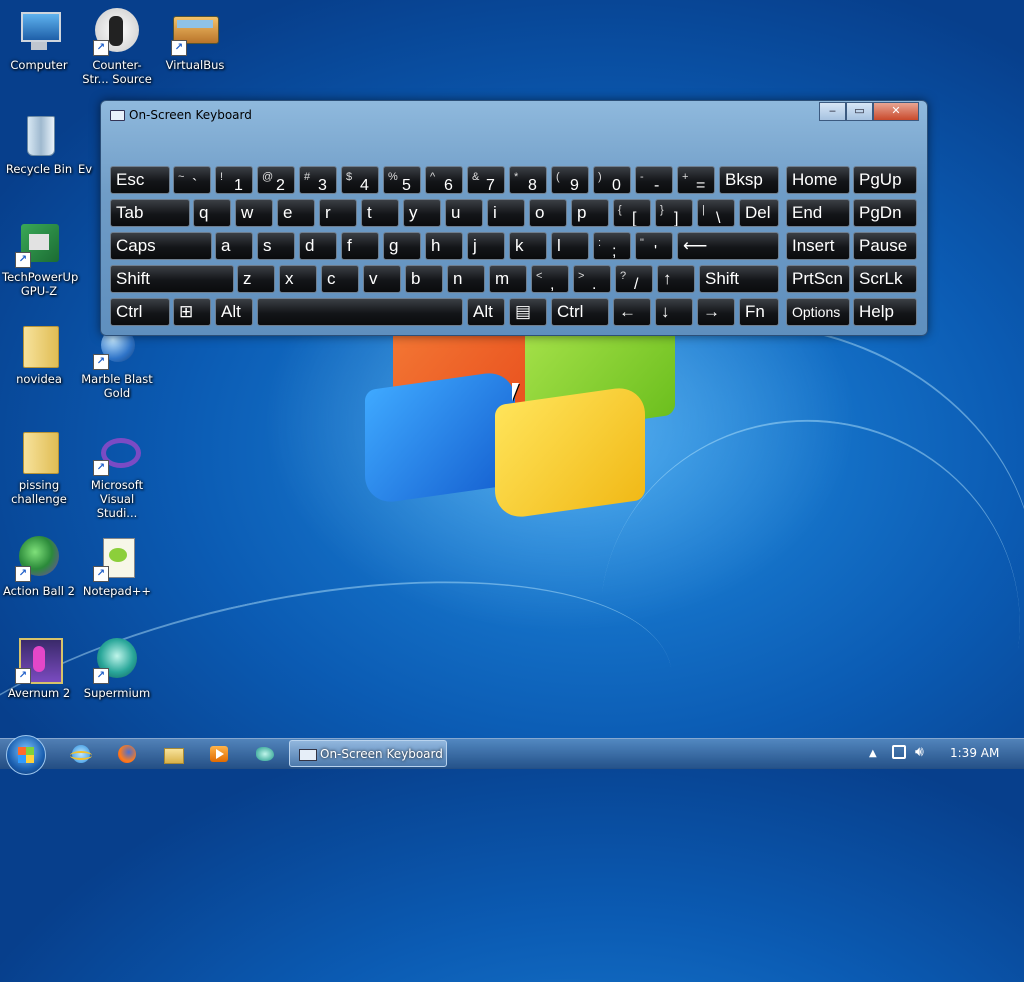  What do you see at coordinates (832, 111) in the screenshot?
I see `minimize-button: ‒` at bounding box center [832, 111].